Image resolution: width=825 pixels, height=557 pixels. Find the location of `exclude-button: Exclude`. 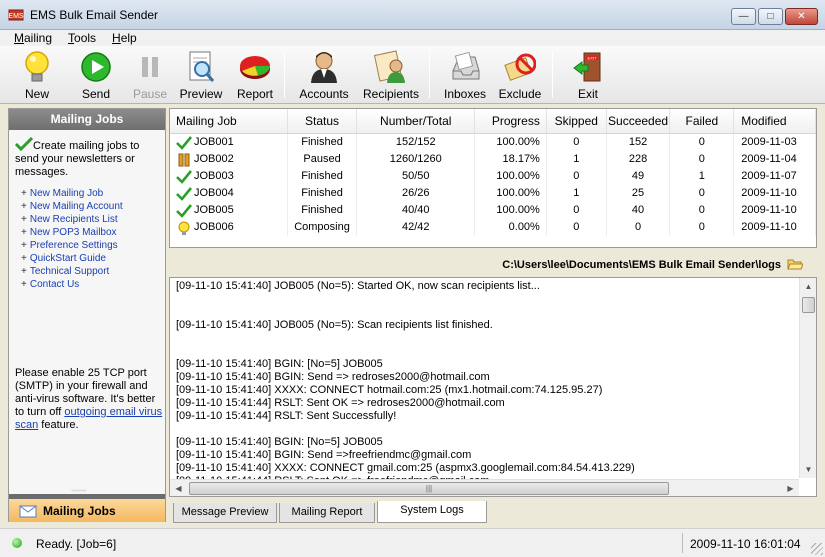

exclude-button: Exclude is located at coordinates (520, 75).